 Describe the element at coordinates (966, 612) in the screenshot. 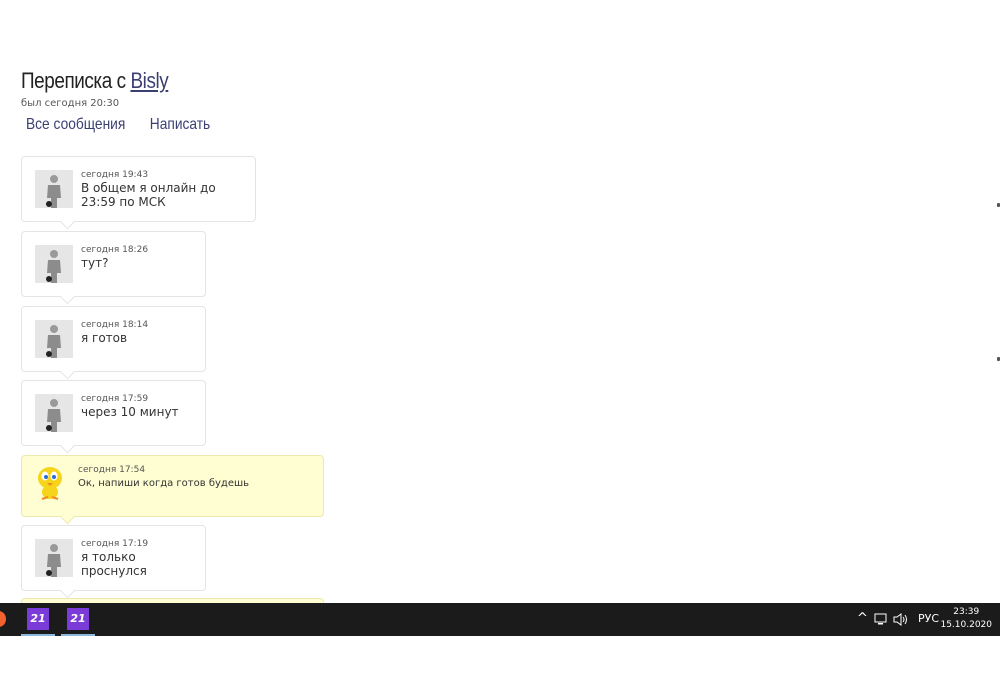

I see `clock-time: 23:39` at that location.